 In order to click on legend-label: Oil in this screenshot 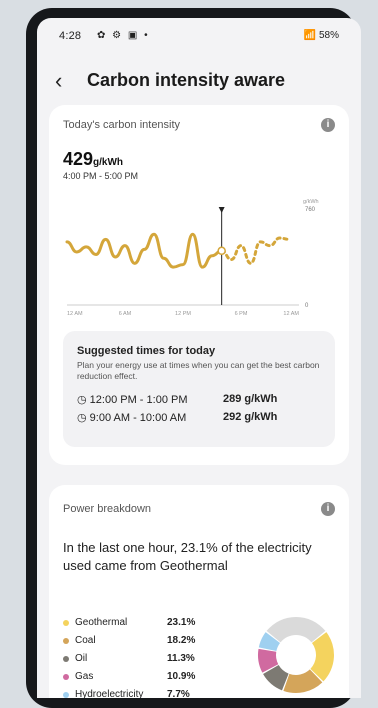, I will do `click(81, 658)`.